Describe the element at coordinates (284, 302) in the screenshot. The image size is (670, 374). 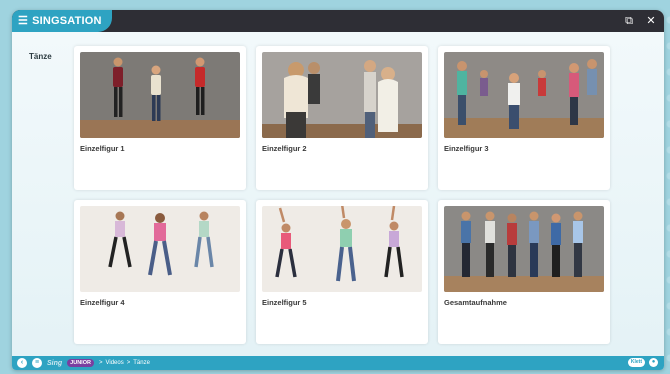
I see `video-title: Einzelfigur 5` at that location.